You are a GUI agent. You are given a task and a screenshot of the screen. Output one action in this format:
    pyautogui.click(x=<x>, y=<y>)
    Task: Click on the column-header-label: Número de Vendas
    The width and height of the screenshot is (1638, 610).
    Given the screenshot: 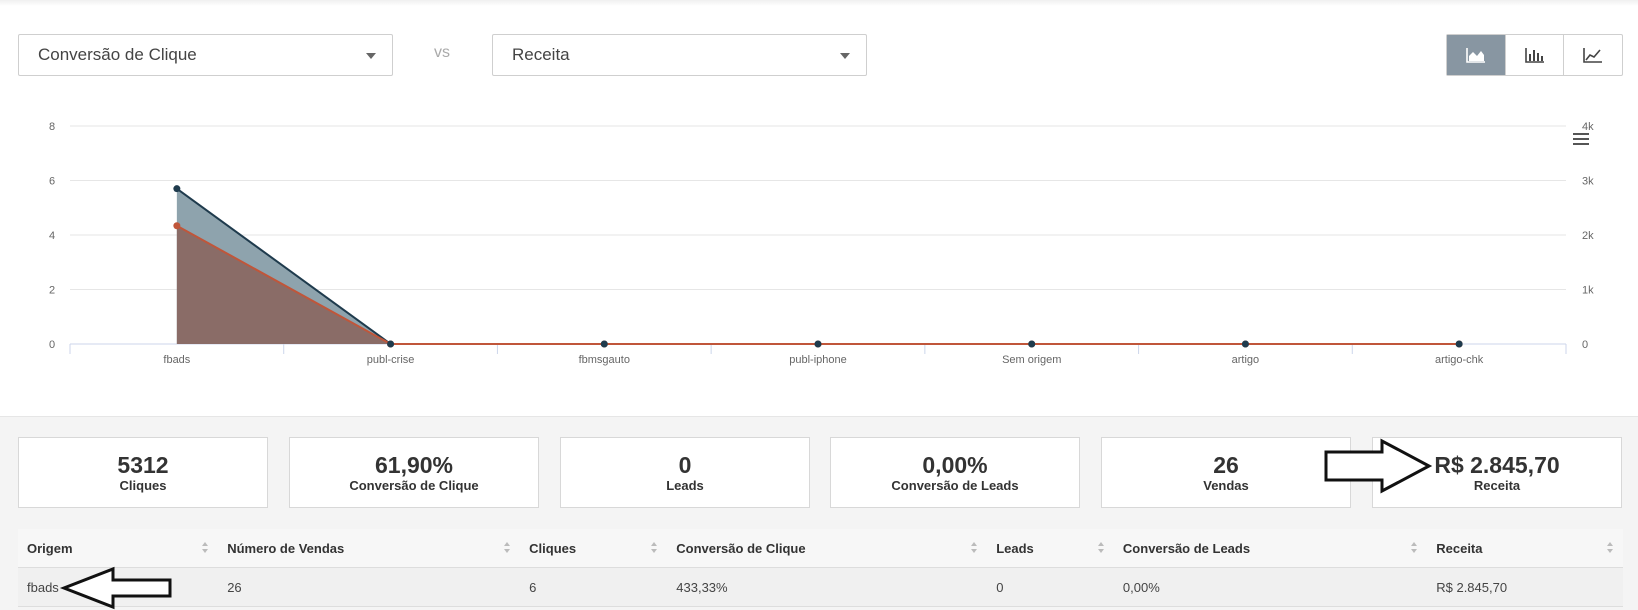 What is the action you would take?
    pyautogui.click(x=286, y=548)
    